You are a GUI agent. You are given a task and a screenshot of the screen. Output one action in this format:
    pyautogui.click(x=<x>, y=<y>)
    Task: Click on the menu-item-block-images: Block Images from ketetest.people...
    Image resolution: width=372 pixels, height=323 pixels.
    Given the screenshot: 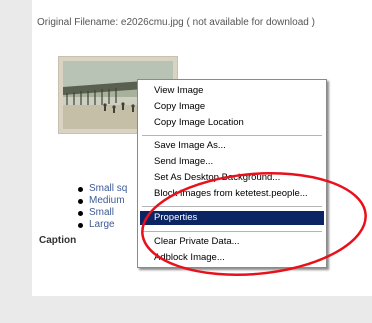 What is the action you would take?
    pyautogui.click(x=232, y=194)
    